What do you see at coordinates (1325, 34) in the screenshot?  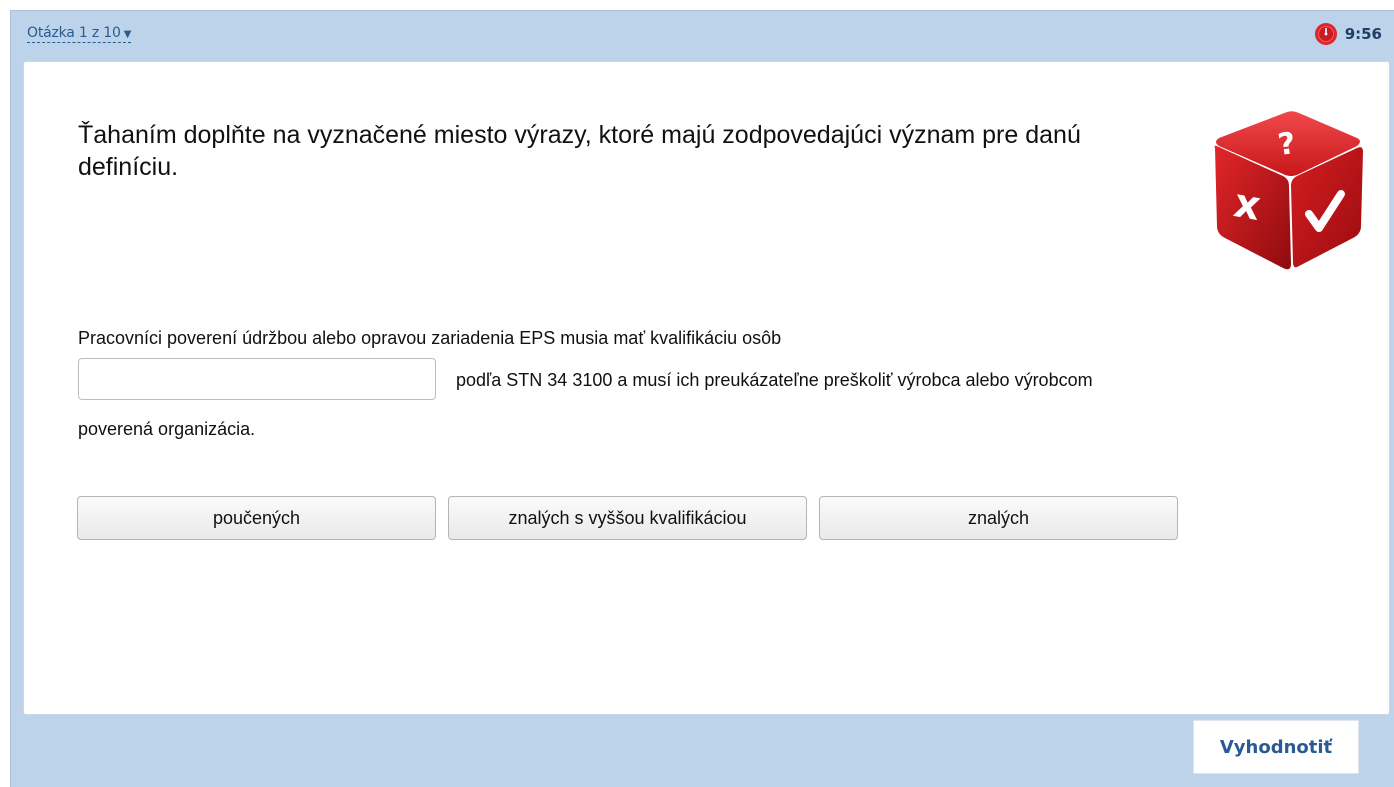 I see `stopwatch-icon` at bounding box center [1325, 34].